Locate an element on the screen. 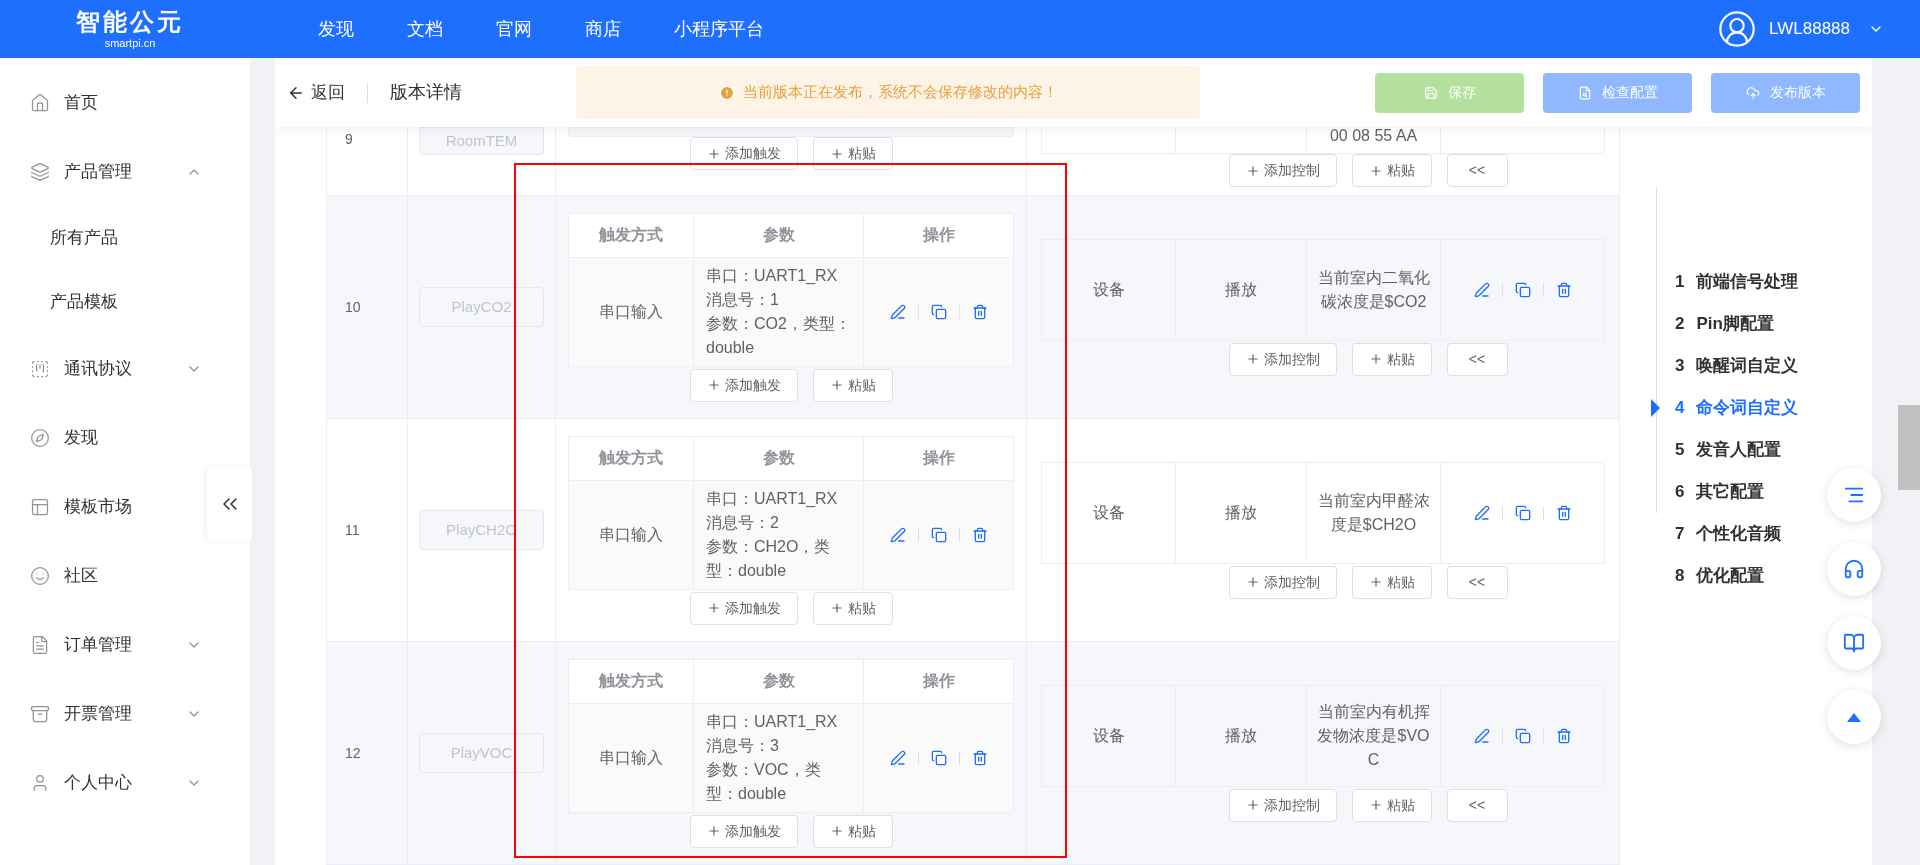  step-link: 3 唤醒词自定义 is located at coordinates (1723, 366).